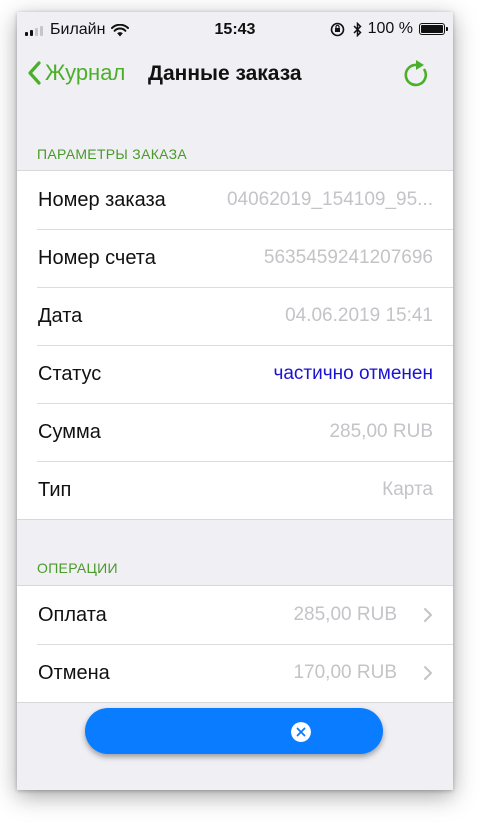  I want to click on navigation-bar: Журнал Данные заказа, so click(235, 76).